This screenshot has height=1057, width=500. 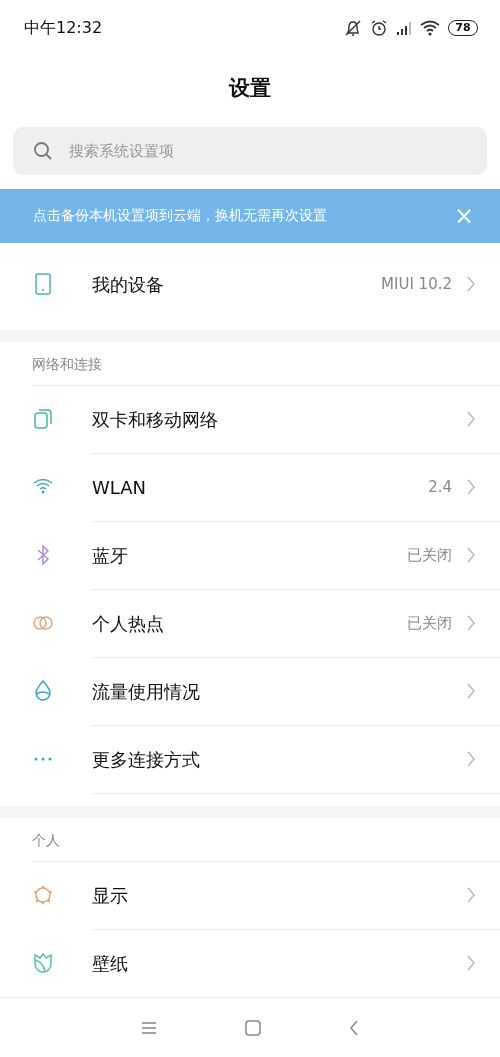 What do you see at coordinates (43, 963) in the screenshot?
I see `tulip-icon` at bounding box center [43, 963].